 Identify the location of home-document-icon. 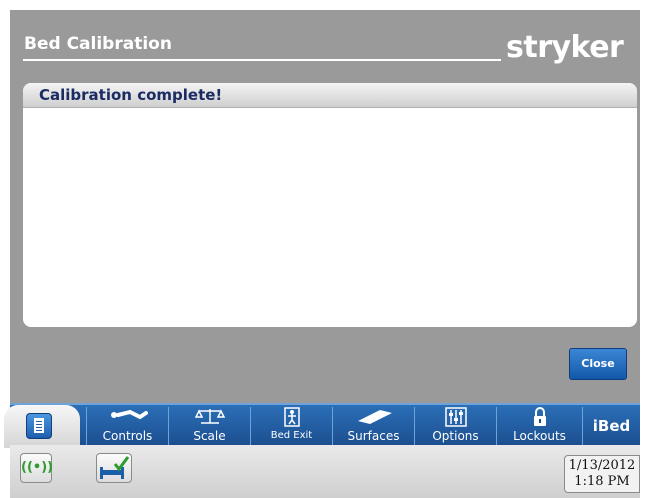
(39, 426).